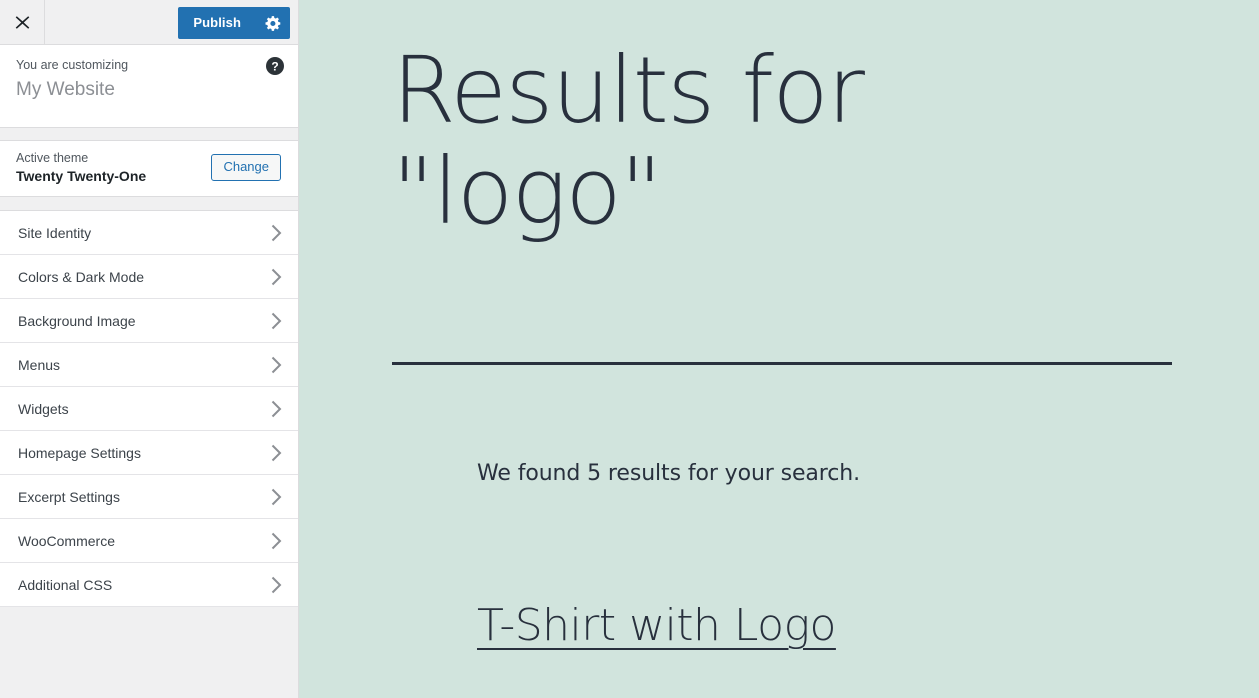 The width and height of the screenshot is (1259, 698). What do you see at coordinates (81, 276) in the screenshot?
I see `sidebar-item-label: Colors & Dark Mode` at bounding box center [81, 276].